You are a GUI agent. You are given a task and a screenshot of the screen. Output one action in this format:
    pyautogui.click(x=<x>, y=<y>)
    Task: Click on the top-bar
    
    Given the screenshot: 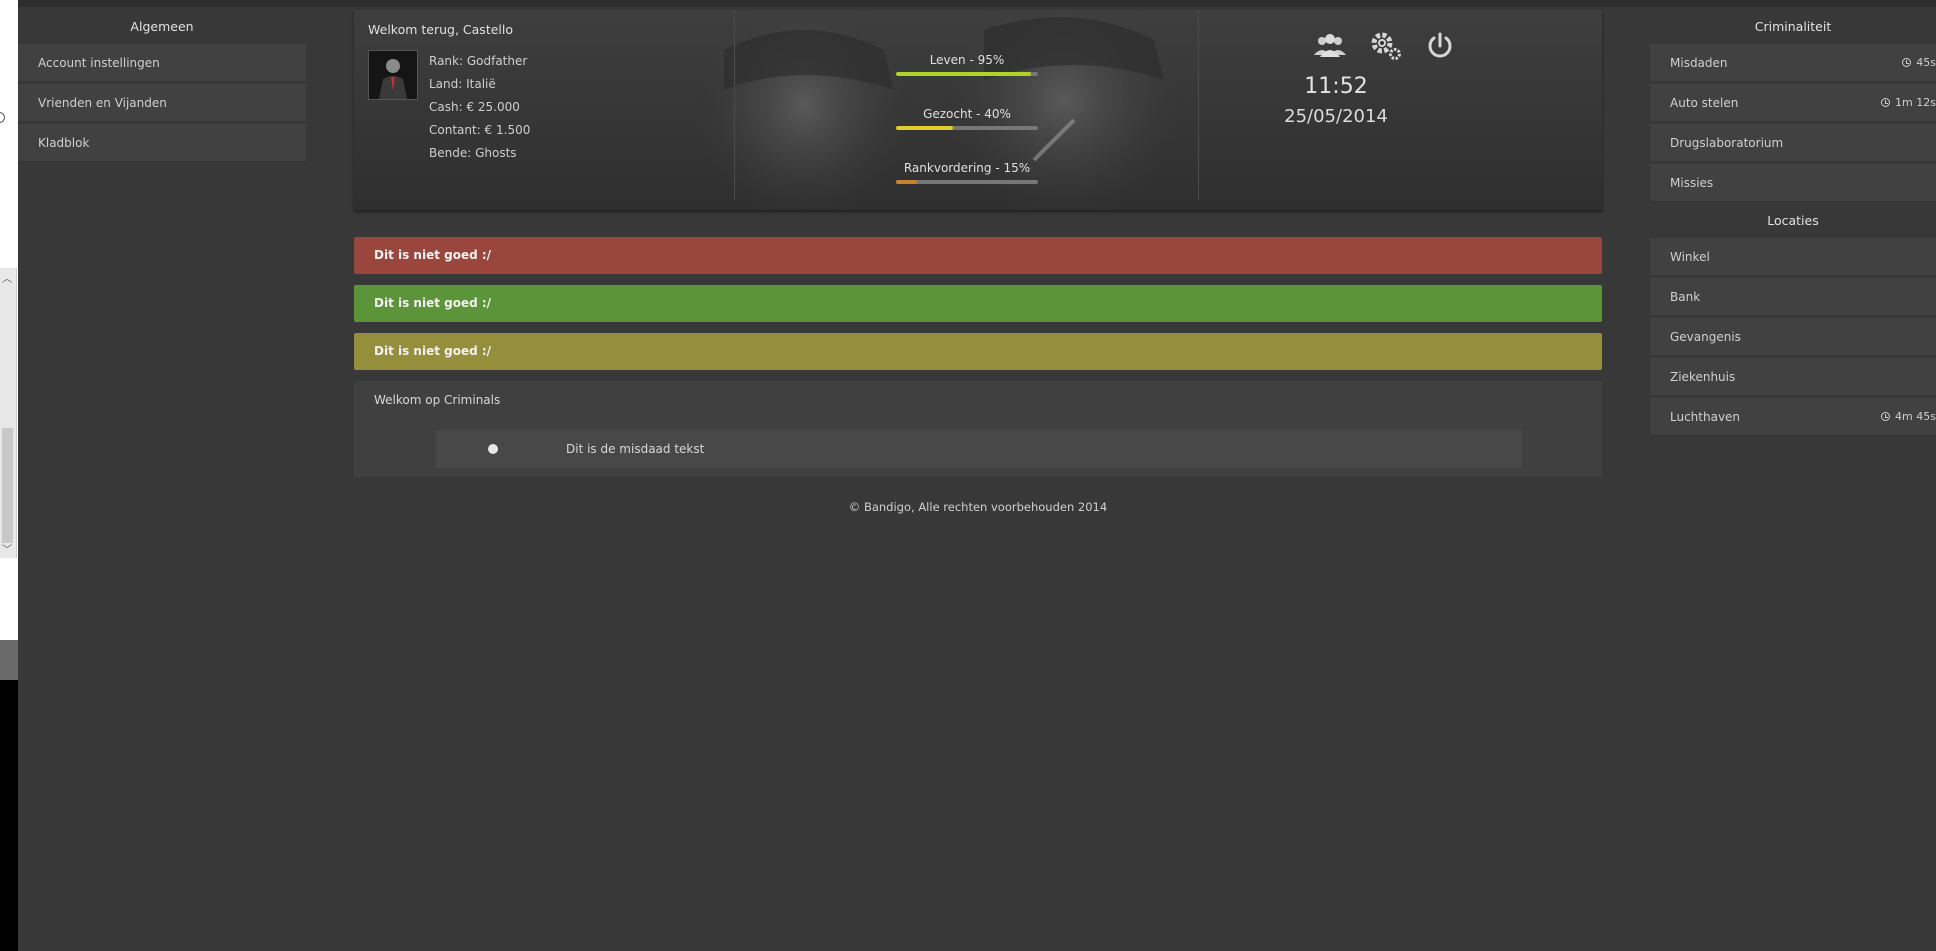 What is the action you would take?
    pyautogui.click(x=977, y=3)
    